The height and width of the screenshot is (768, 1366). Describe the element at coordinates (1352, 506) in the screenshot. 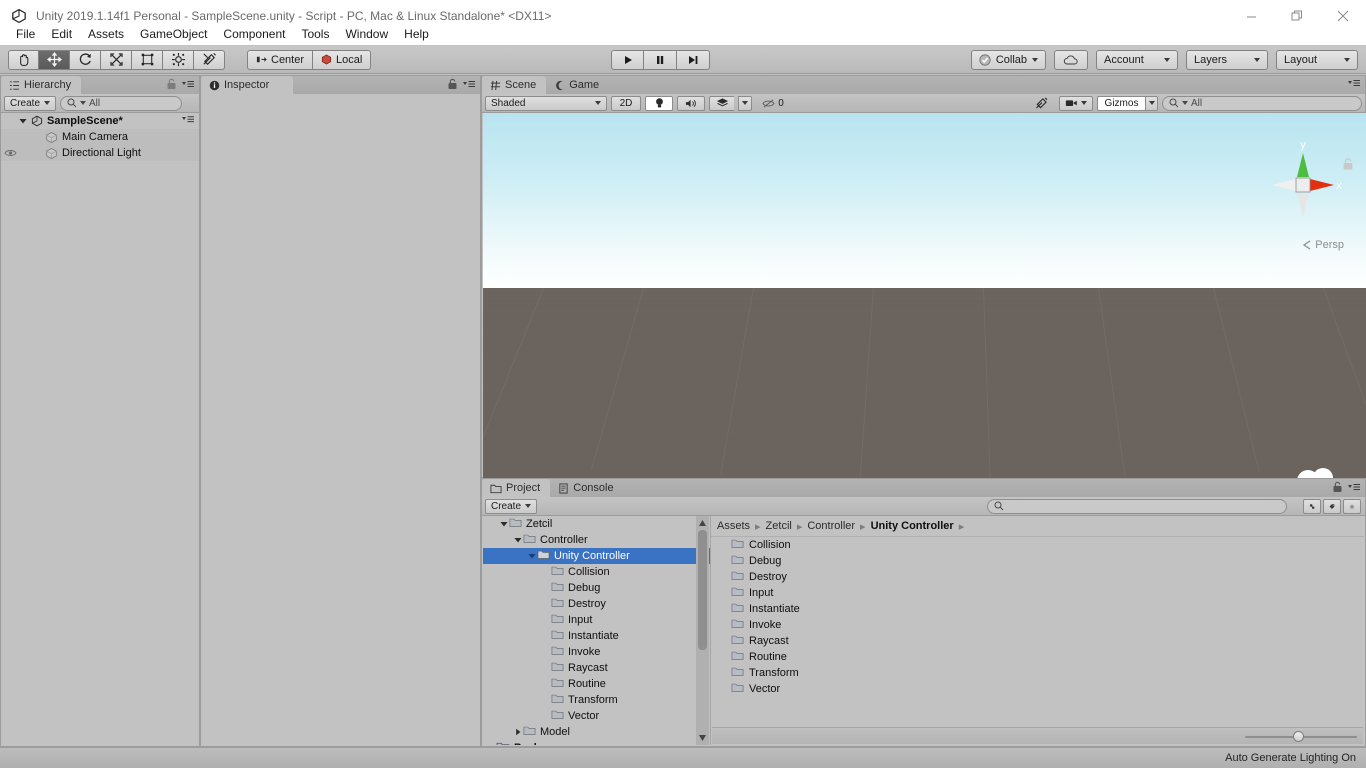

I see `favorite-filter-icon` at that location.